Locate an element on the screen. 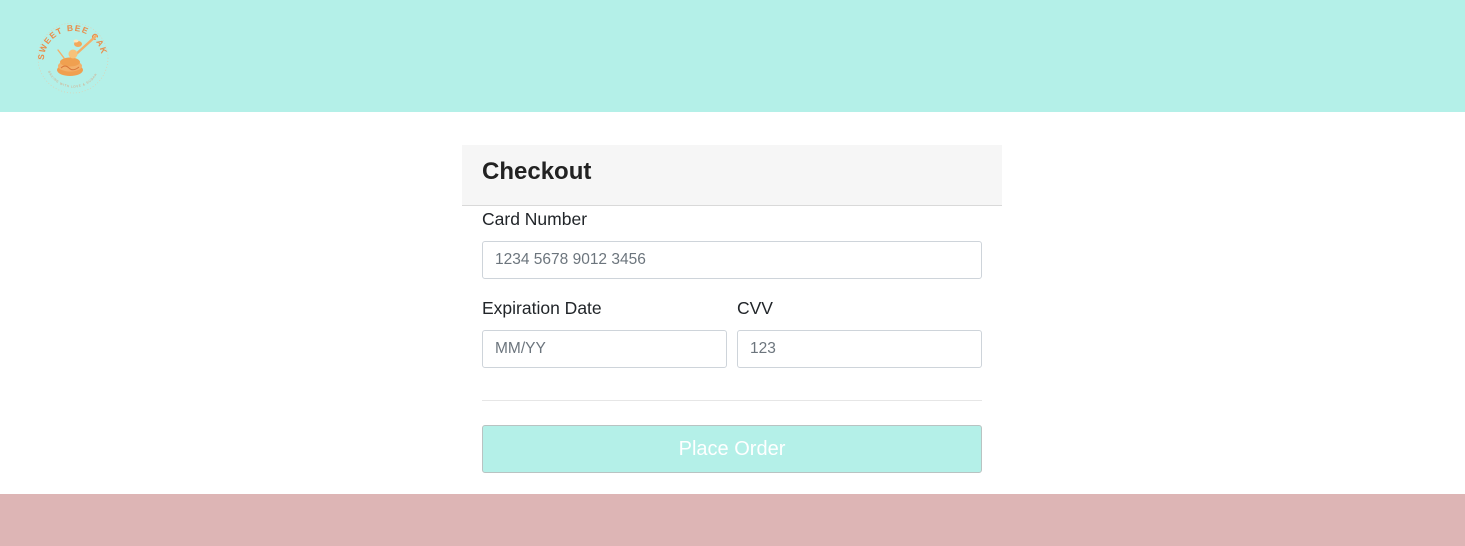 This screenshot has width=1465, height=546. cvv-label: CVV is located at coordinates (755, 308).